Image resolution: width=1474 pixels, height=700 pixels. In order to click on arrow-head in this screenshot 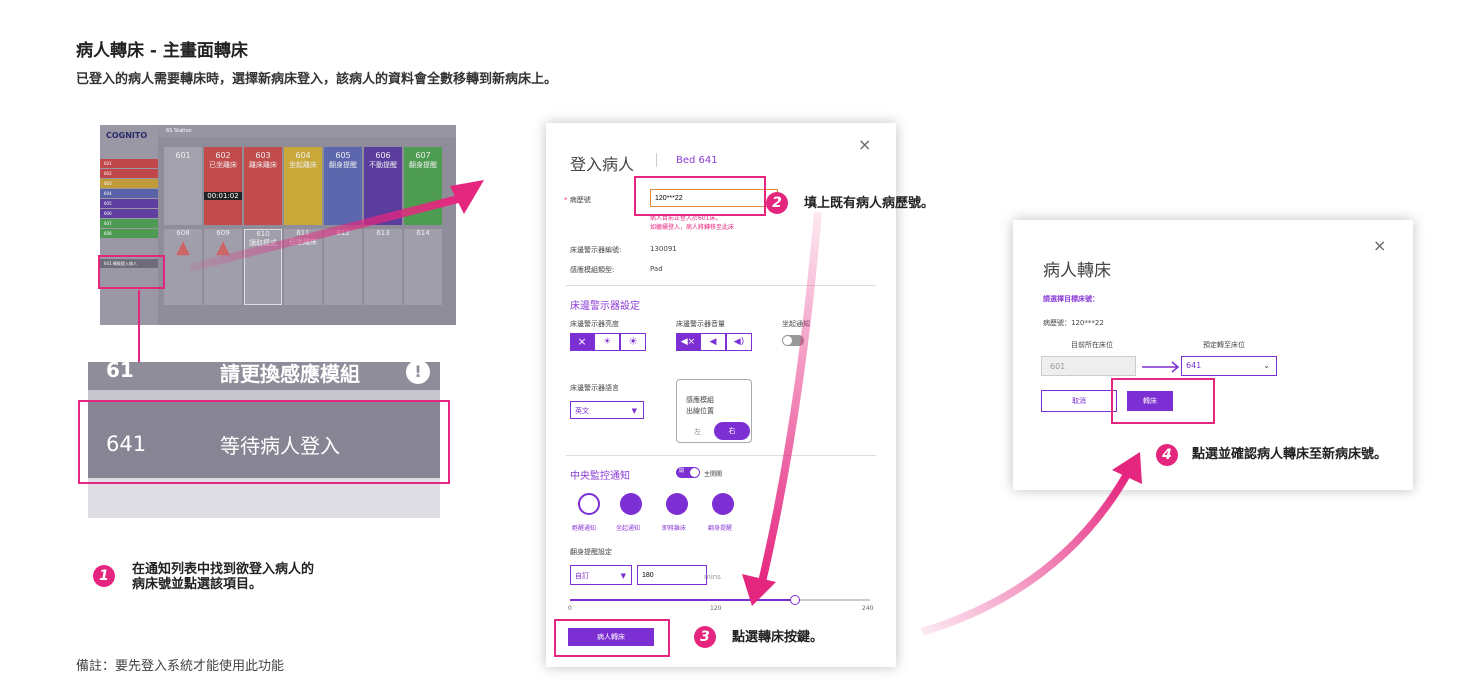, I will do `click(759, 590)`.